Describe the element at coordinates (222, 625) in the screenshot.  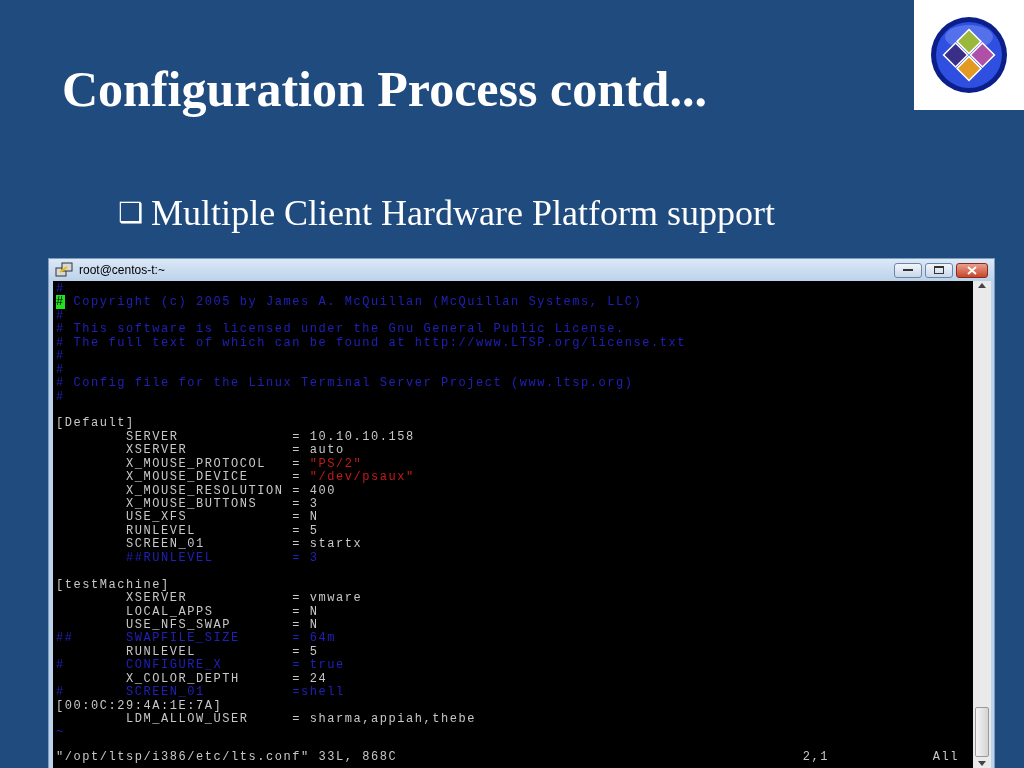
I see `code-line: USE_NFS_SWAP = N` at that location.